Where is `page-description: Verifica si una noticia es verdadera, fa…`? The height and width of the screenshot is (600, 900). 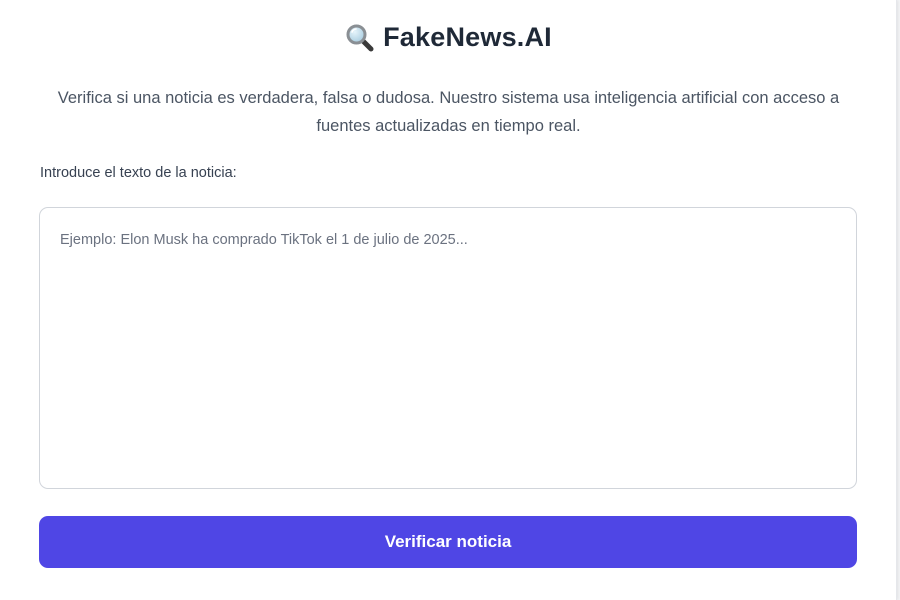
page-description: Verifica si una noticia es verdadera, fa… is located at coordinates (448, 112).